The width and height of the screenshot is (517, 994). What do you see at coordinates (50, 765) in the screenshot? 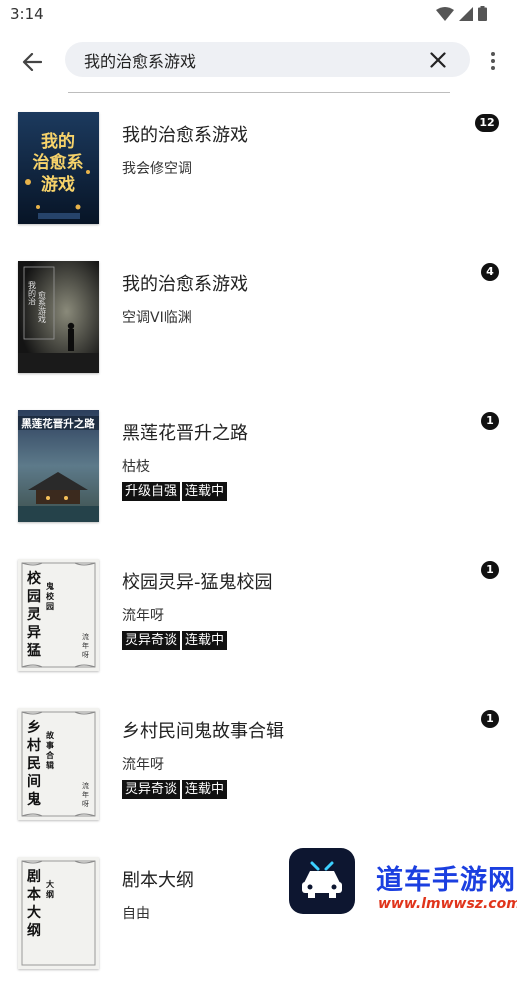
I see `svg-text: 辑` at bounding box center [50, 765].